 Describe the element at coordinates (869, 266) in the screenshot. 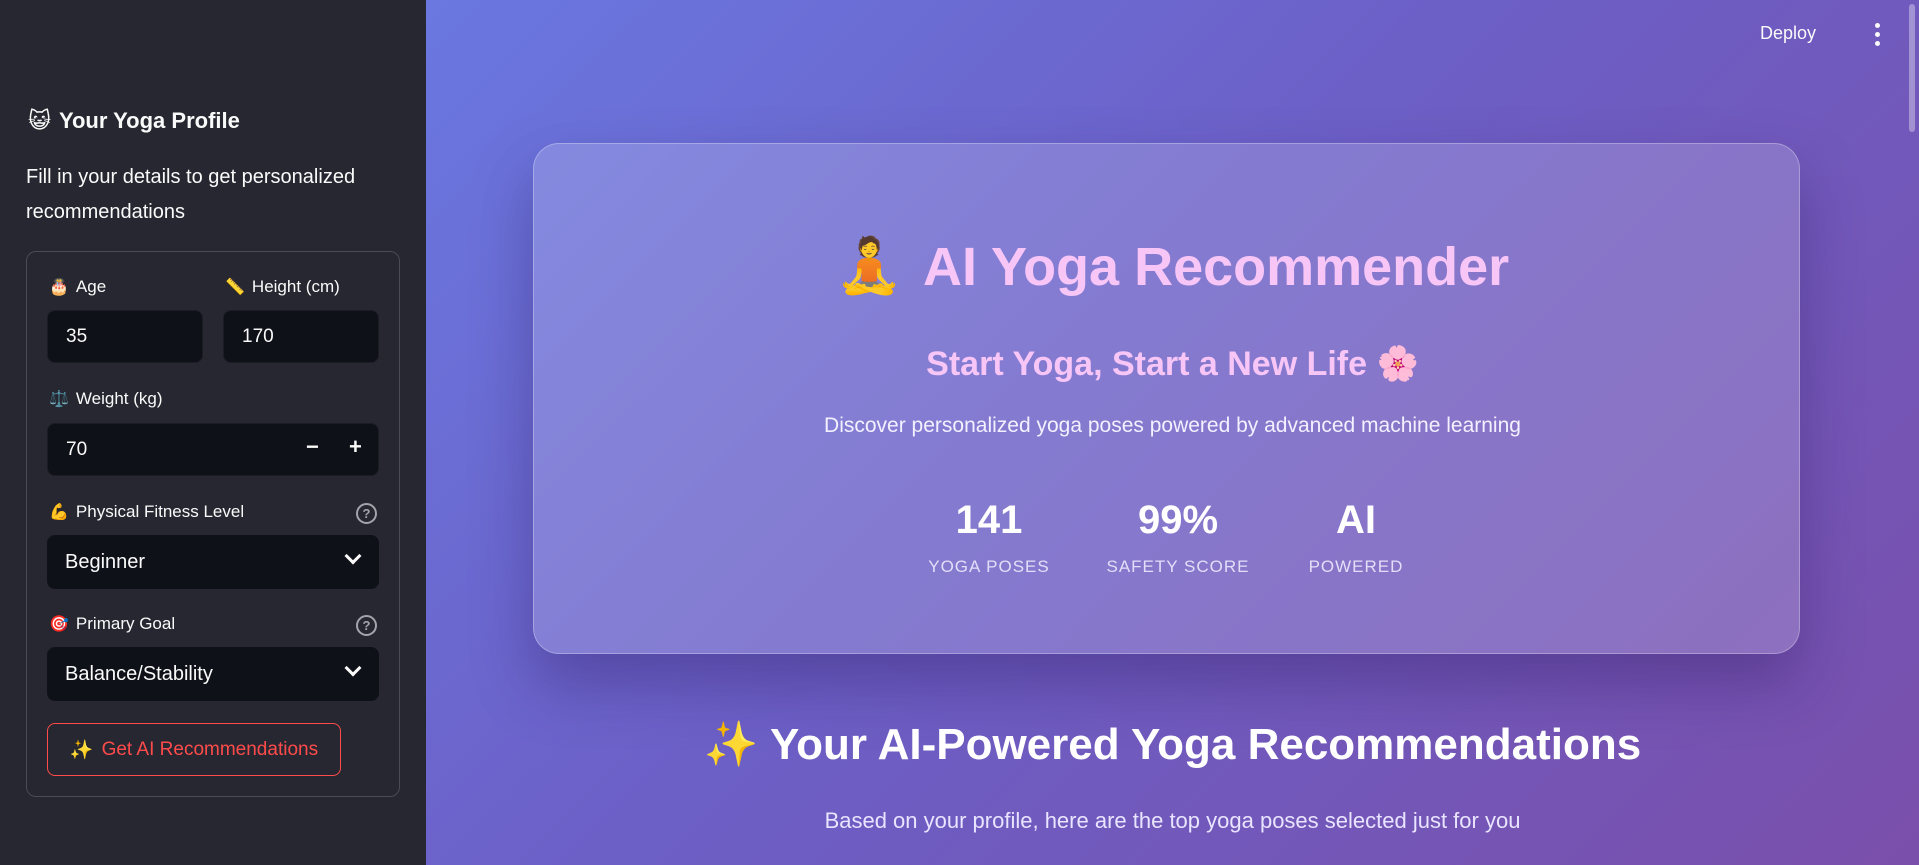

I see `meditation-icon: 🧘` at that location.